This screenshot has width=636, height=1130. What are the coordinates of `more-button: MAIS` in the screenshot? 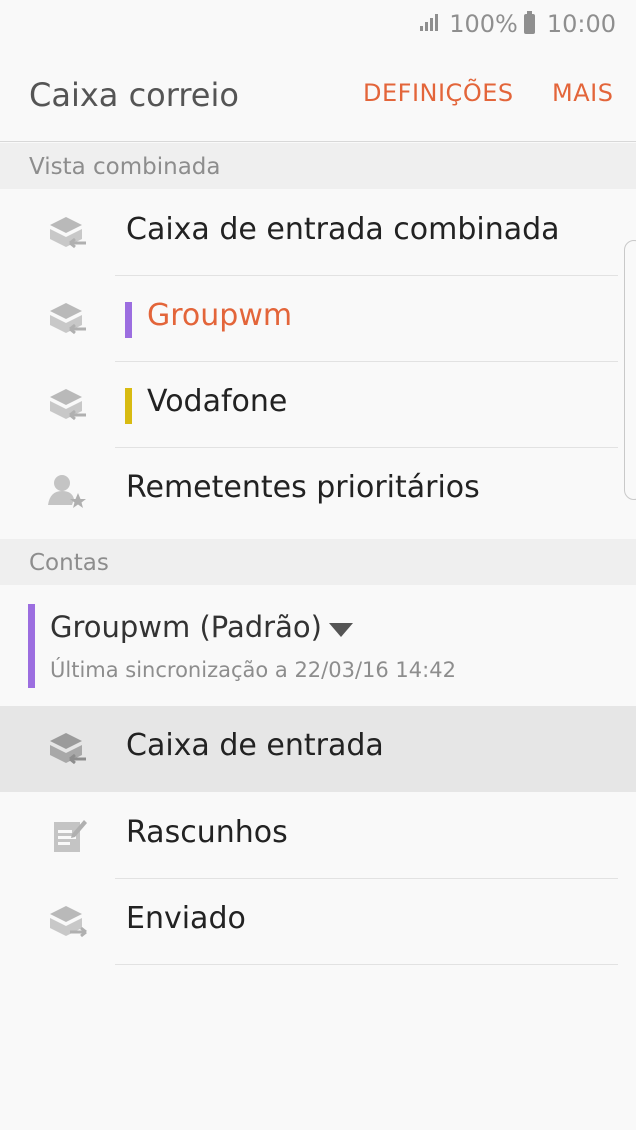 It's located at (582, 93).